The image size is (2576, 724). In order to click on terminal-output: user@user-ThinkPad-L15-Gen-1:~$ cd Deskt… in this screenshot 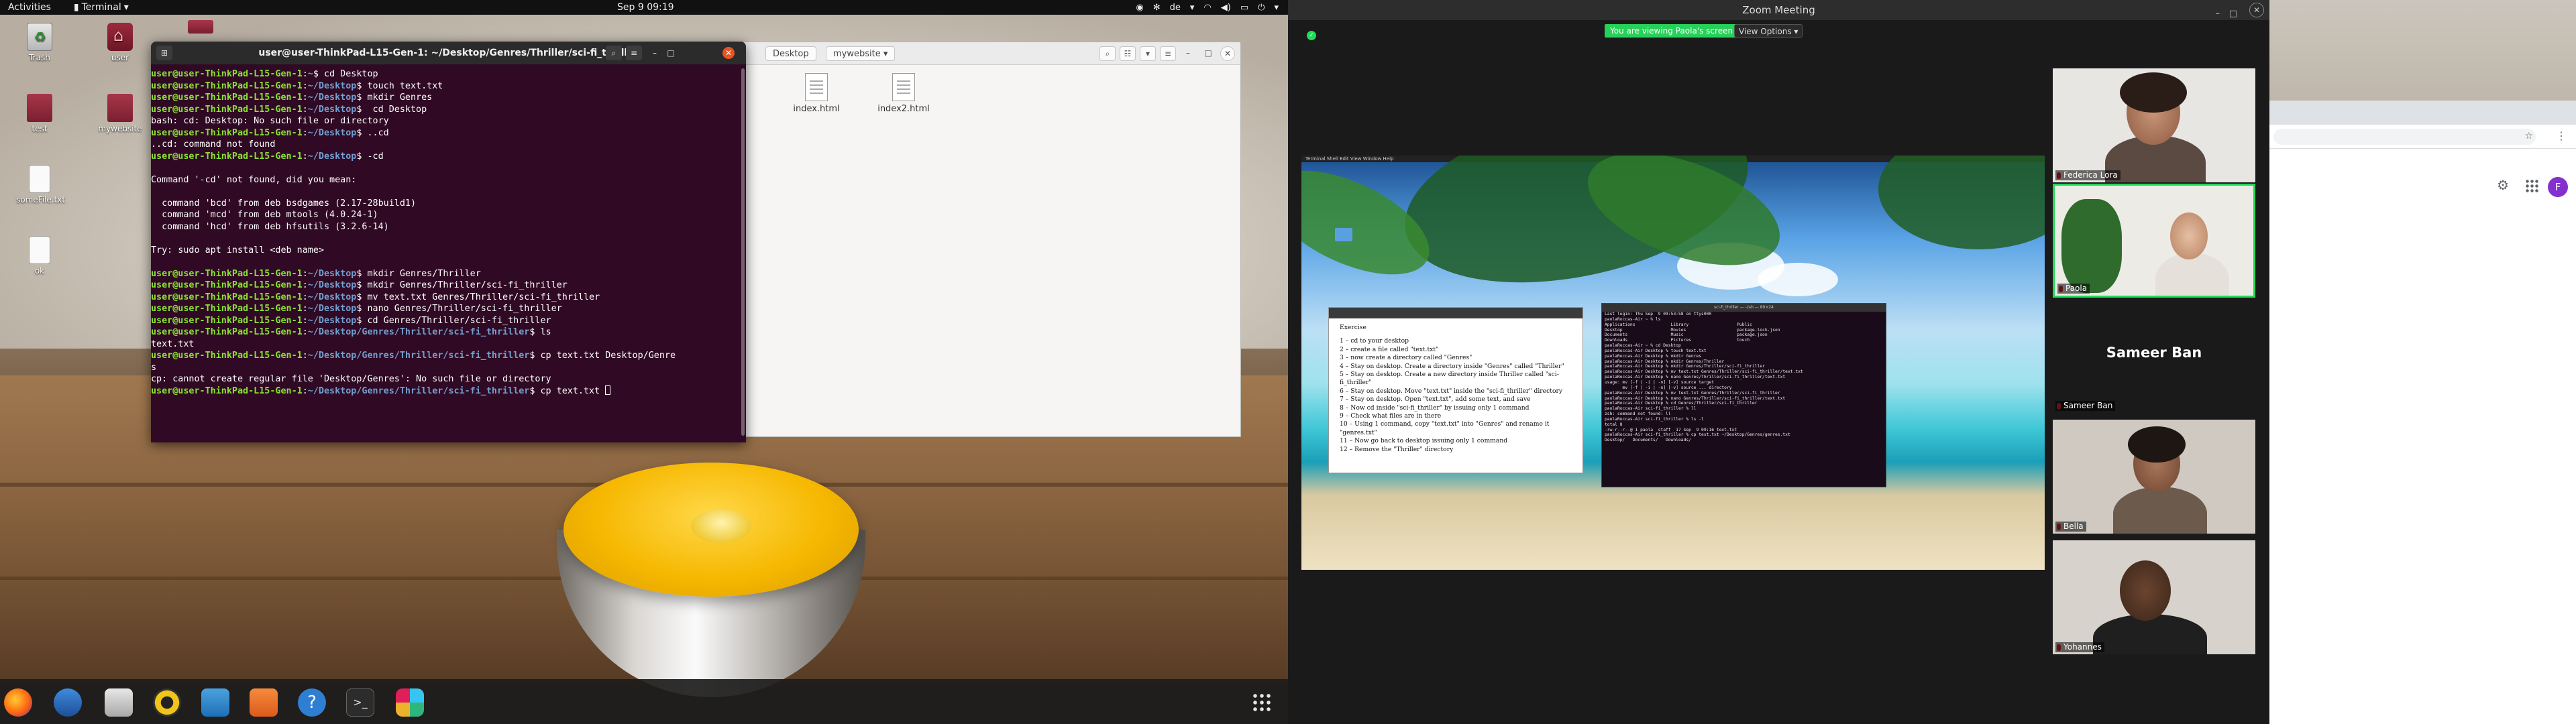, I will do `click(448, 230)`.